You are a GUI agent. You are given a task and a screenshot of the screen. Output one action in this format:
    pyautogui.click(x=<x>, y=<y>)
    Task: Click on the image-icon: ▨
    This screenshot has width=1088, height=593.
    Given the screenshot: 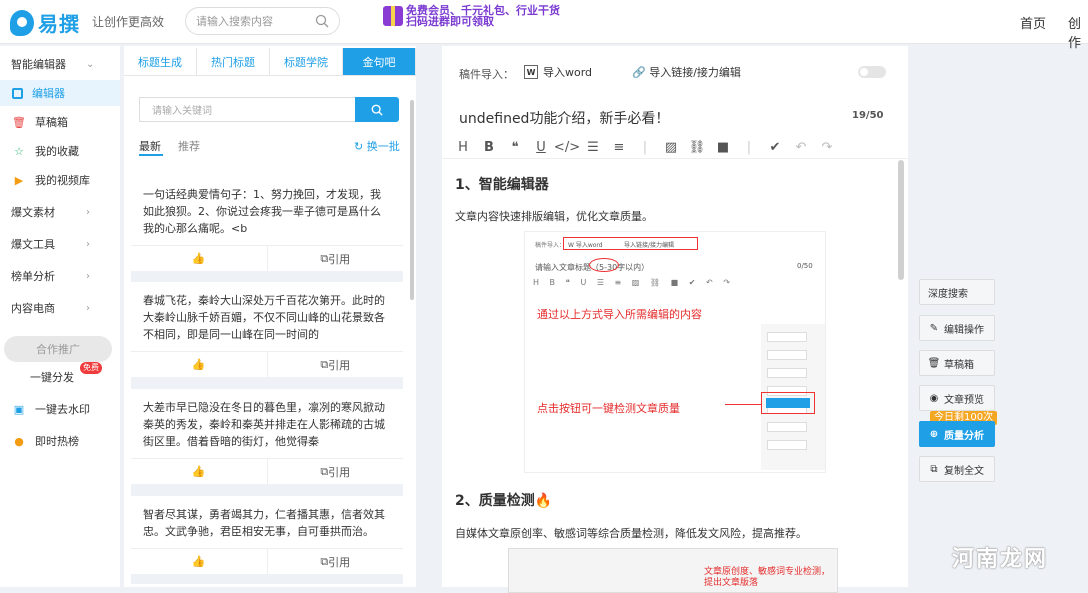 What is the action you would take?
    pyautogui.click(x=671, y=147)
    